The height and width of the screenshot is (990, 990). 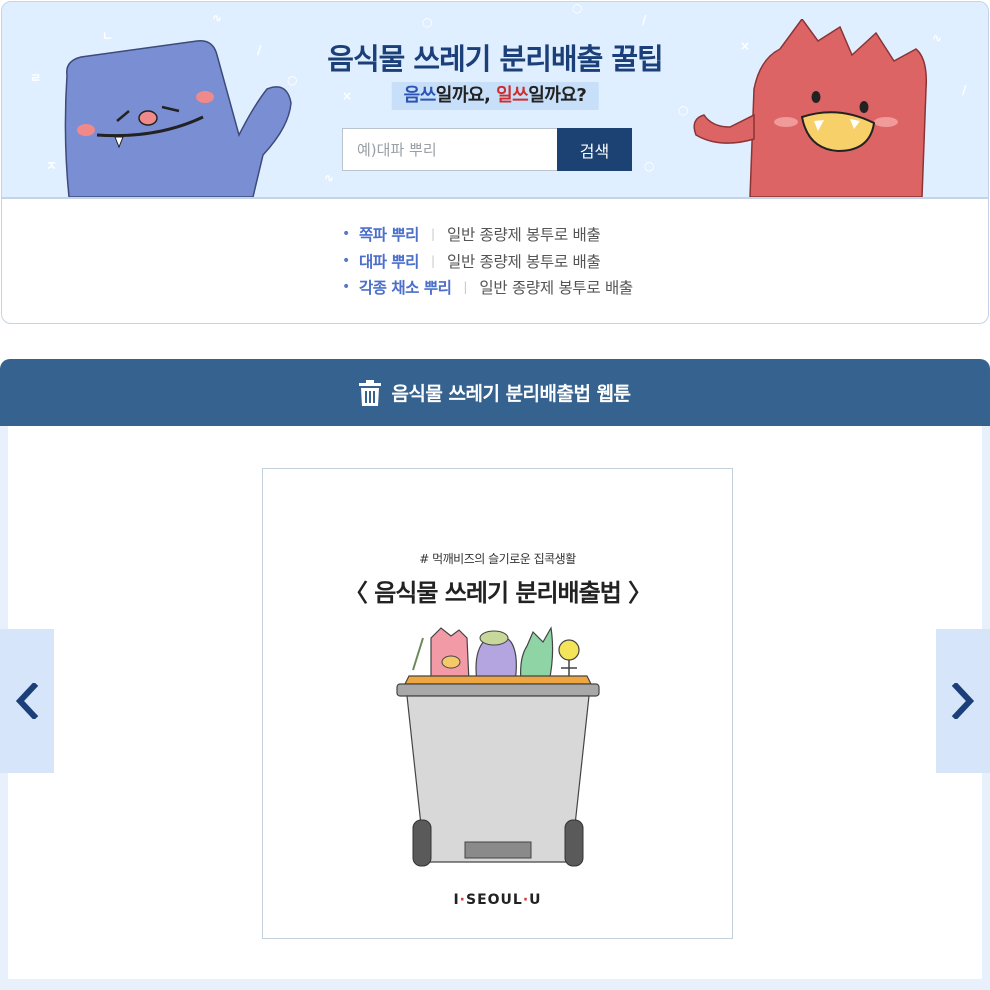 What do you see at coordinates (52, 166) in the screenshot?
I see `decoration: ㅈ` at bounding box center [52, 166].